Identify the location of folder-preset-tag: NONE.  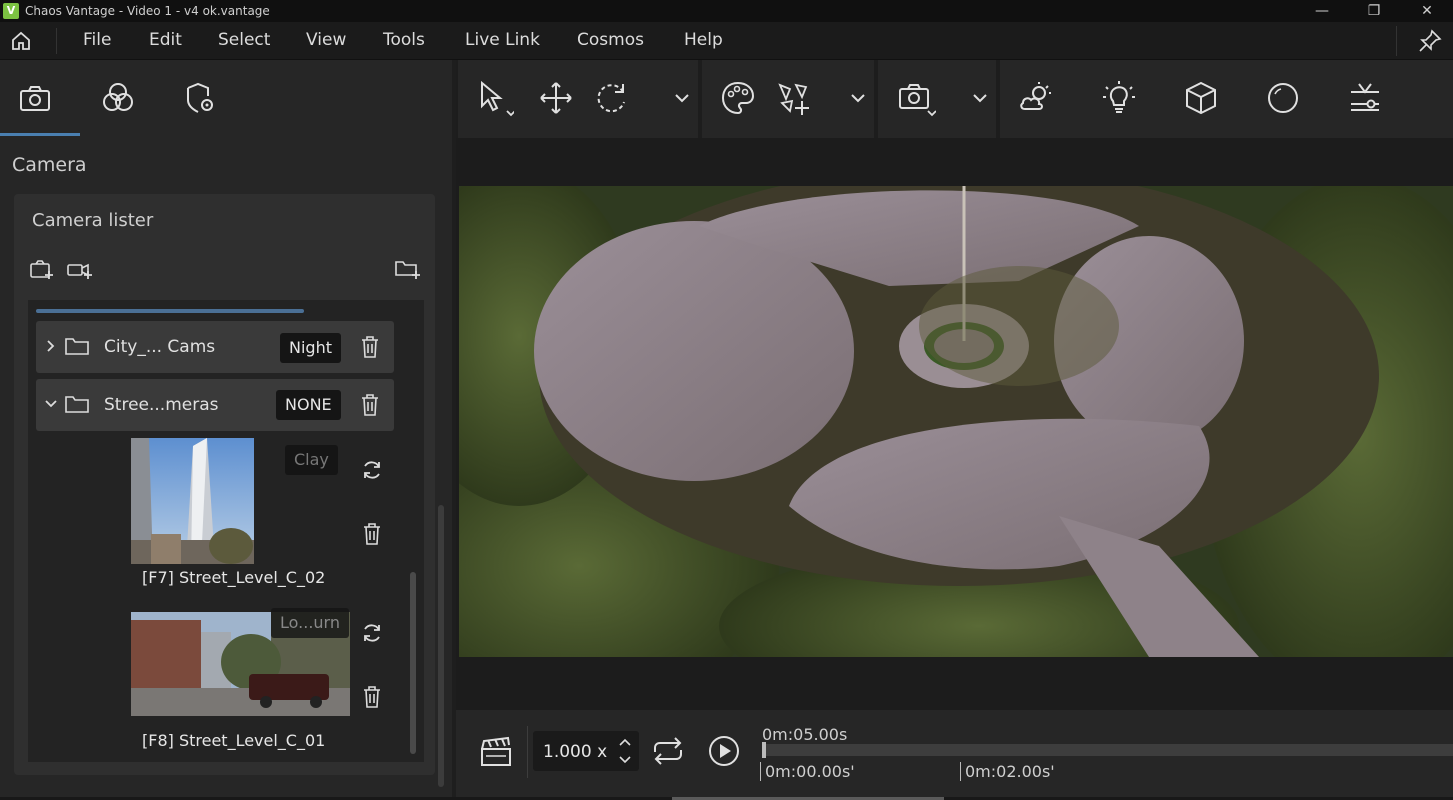
(308, 405).